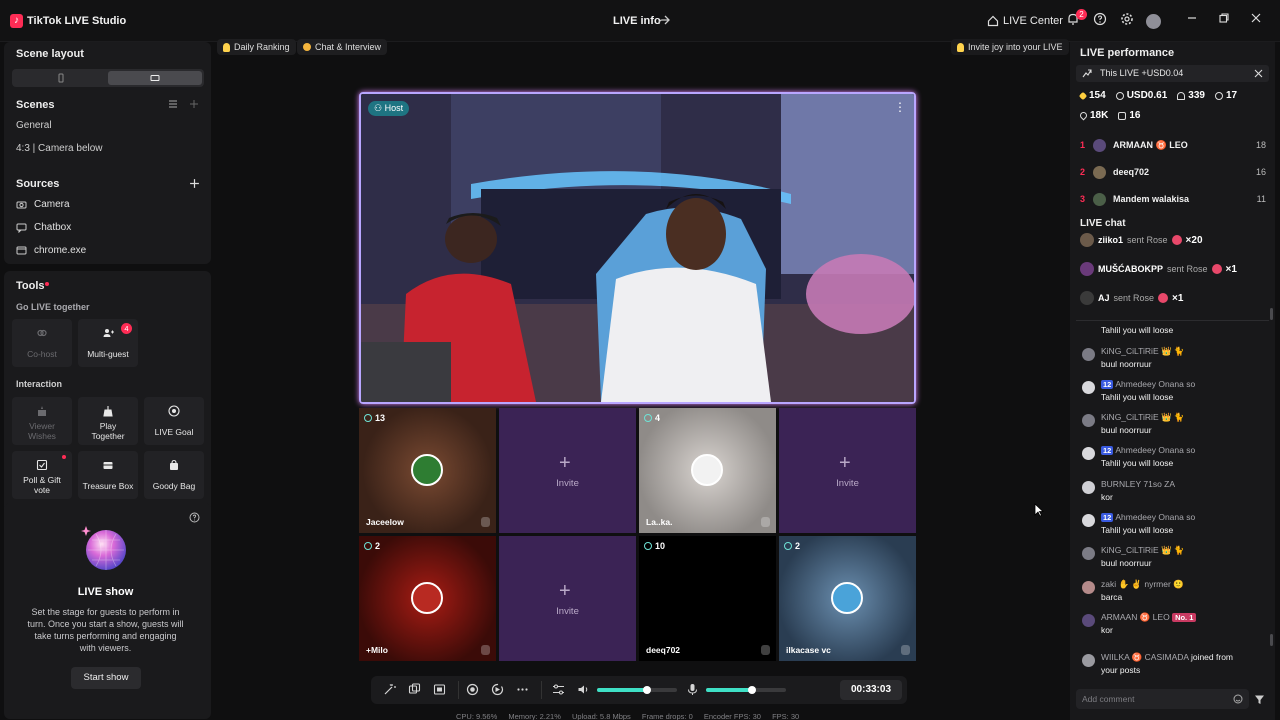 The image size is (1280, 720). What do you see at coordinates (1083, 115) in the screenshot?
I see `heart-icon` at bounding box center [1083, 115].